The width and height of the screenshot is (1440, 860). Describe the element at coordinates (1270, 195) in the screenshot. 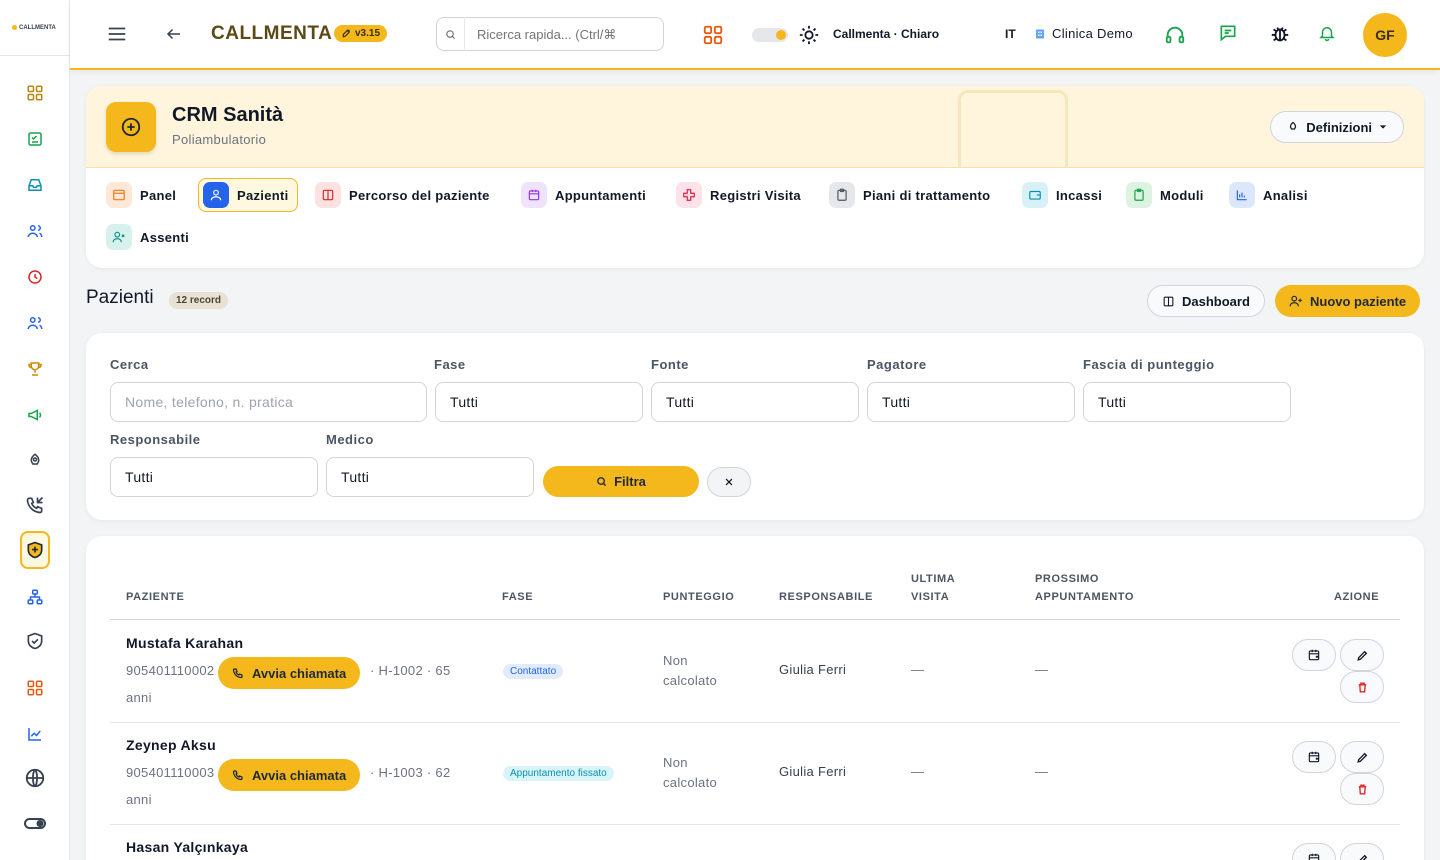

I see `tab-analytics: Analisi` at that location.